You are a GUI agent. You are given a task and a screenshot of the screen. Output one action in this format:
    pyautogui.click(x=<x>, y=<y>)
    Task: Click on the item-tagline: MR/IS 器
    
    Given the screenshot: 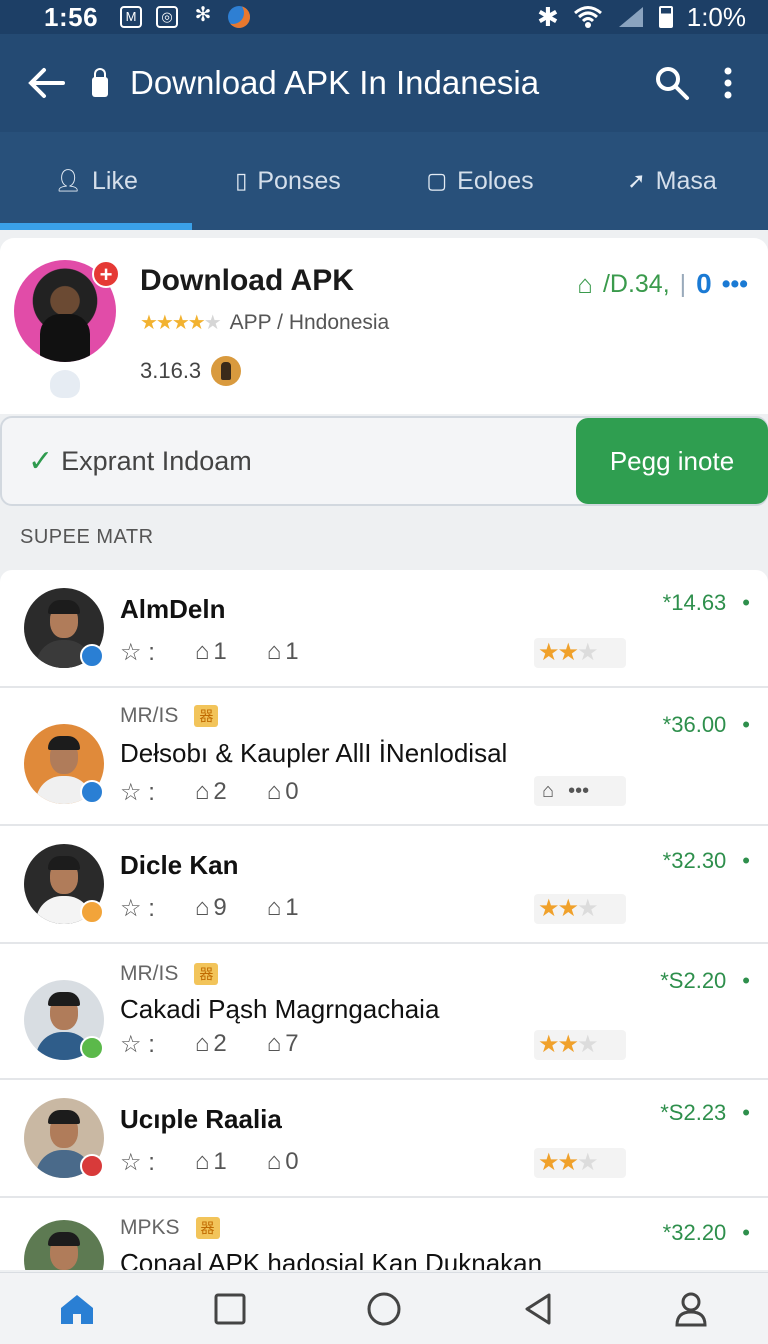 What is the action you would take?
    pyautogui.click(x=169, y=716)
    